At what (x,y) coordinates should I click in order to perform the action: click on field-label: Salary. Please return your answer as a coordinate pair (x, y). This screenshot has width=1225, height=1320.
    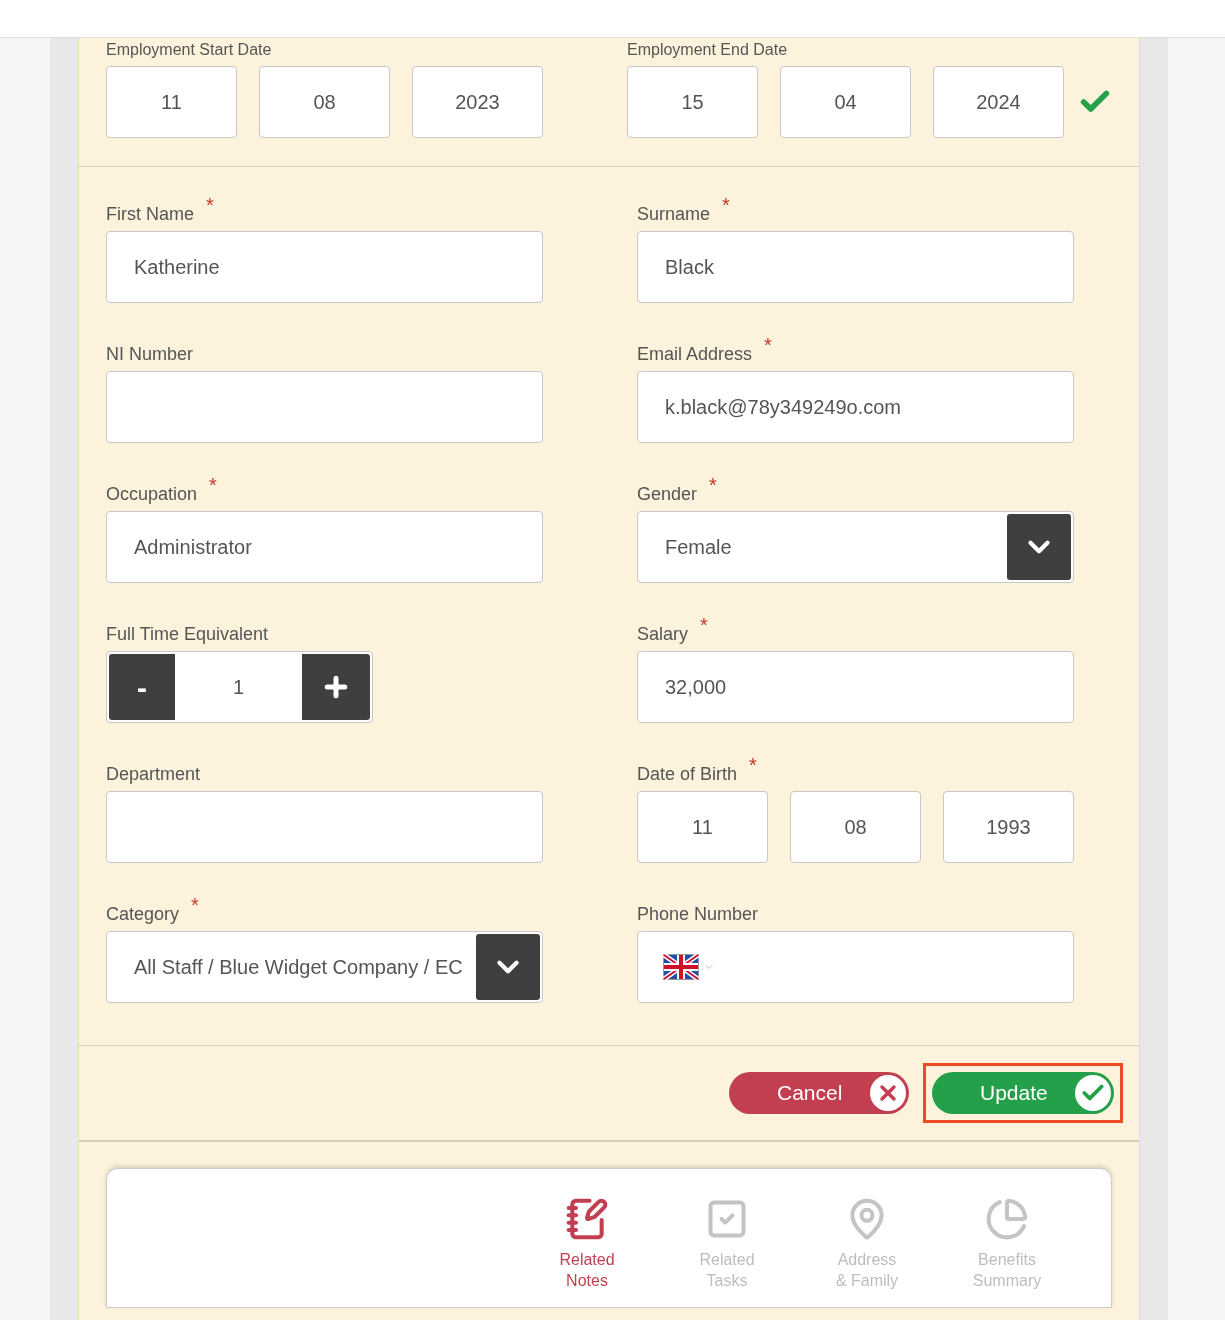
    Looking at the image, I should click on (663, 634).